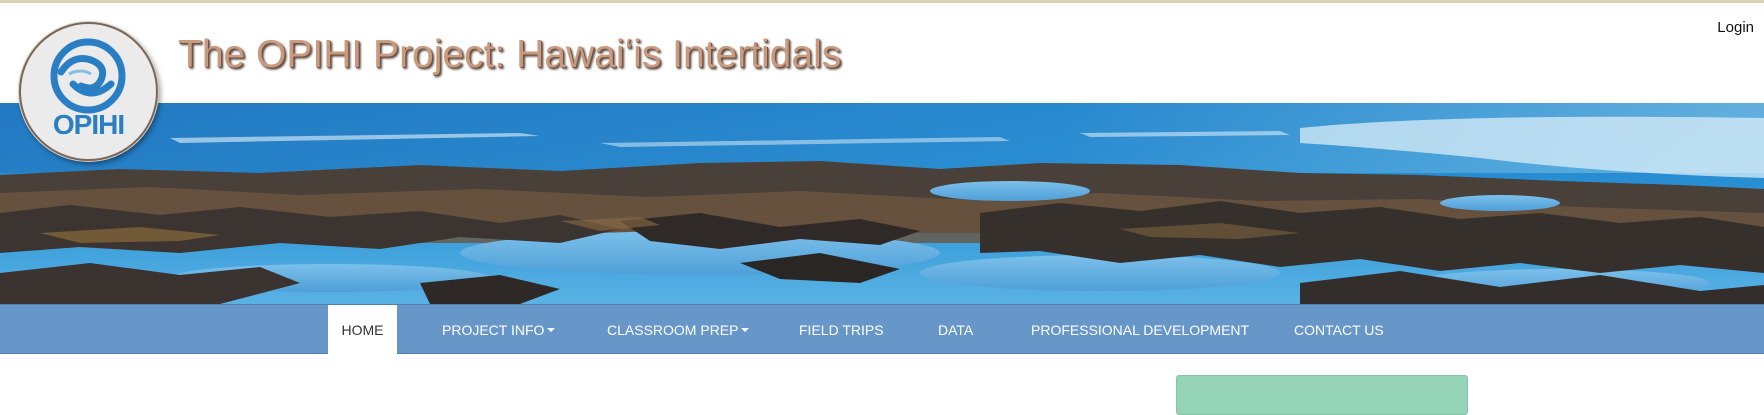  What do you see at coordinates (510, 54) in the screenshot?
I see `site-title: The OPIHI Project: Hawaiʻis Intertidals` at bounding box center [510, 54].